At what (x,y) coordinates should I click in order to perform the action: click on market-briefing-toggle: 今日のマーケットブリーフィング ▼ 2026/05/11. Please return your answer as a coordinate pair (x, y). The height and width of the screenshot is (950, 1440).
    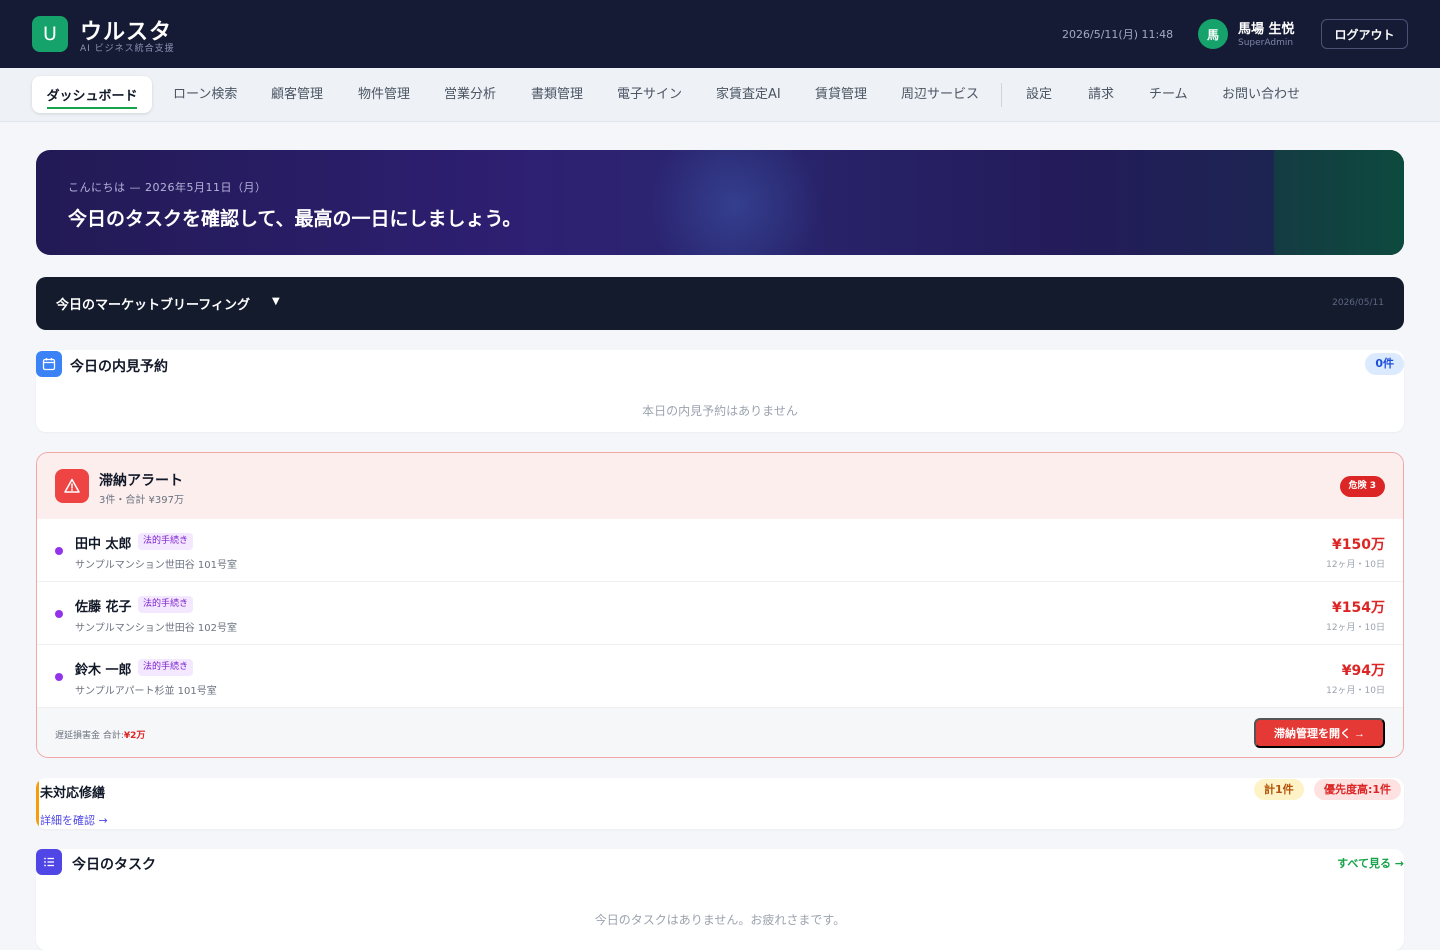
    Looking at the image, I should click on (720, 303).